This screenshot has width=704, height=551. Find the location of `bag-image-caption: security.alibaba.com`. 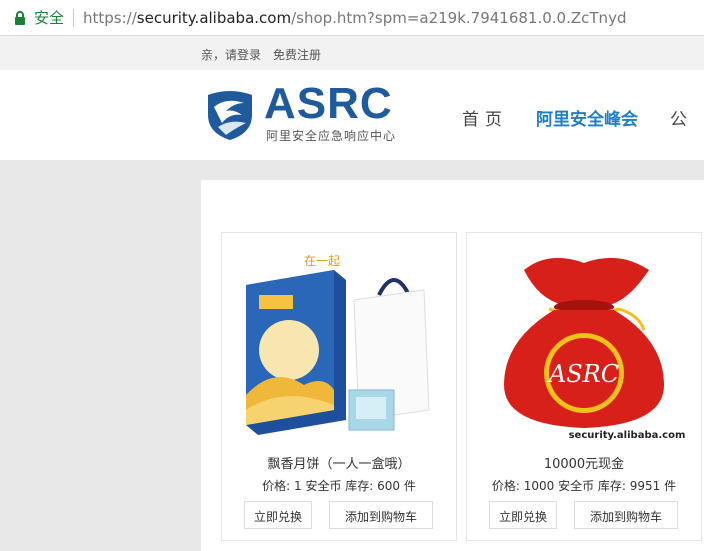

bag-image-caption: security.alibaba.com is located at coordinates (627, 435).